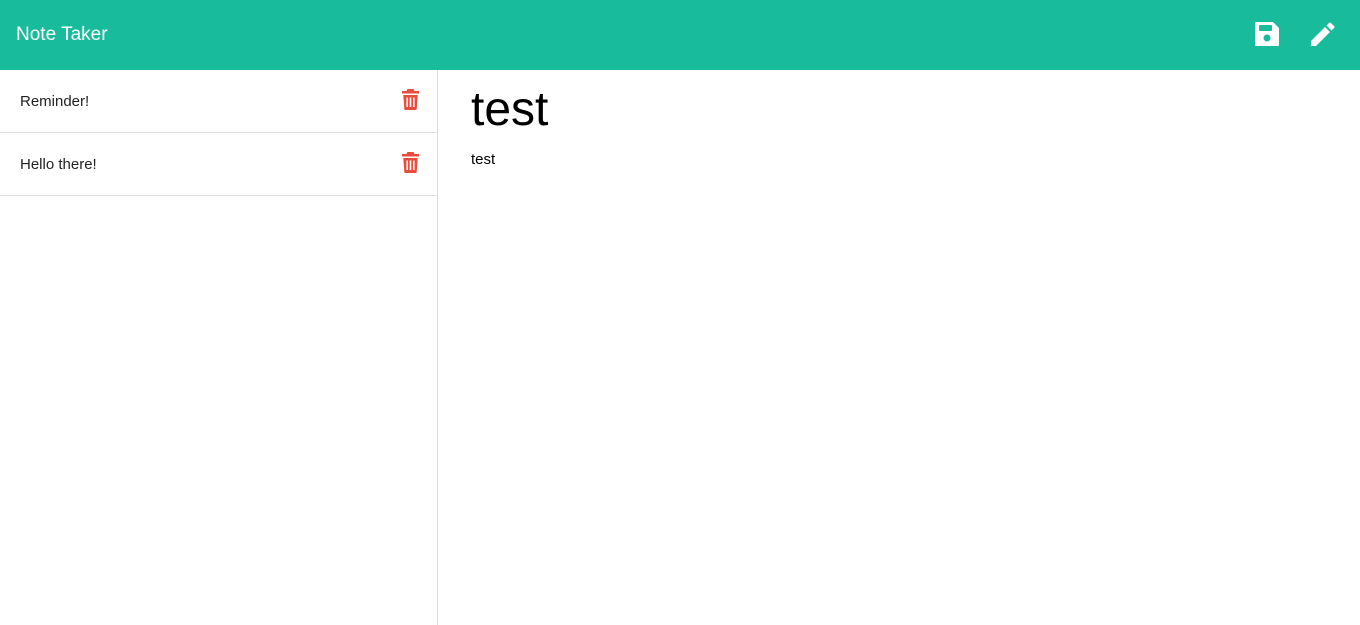  Describe the element at coordinates (680, 35) in the screenshot. I see `navbar: Note Taker` at that location.